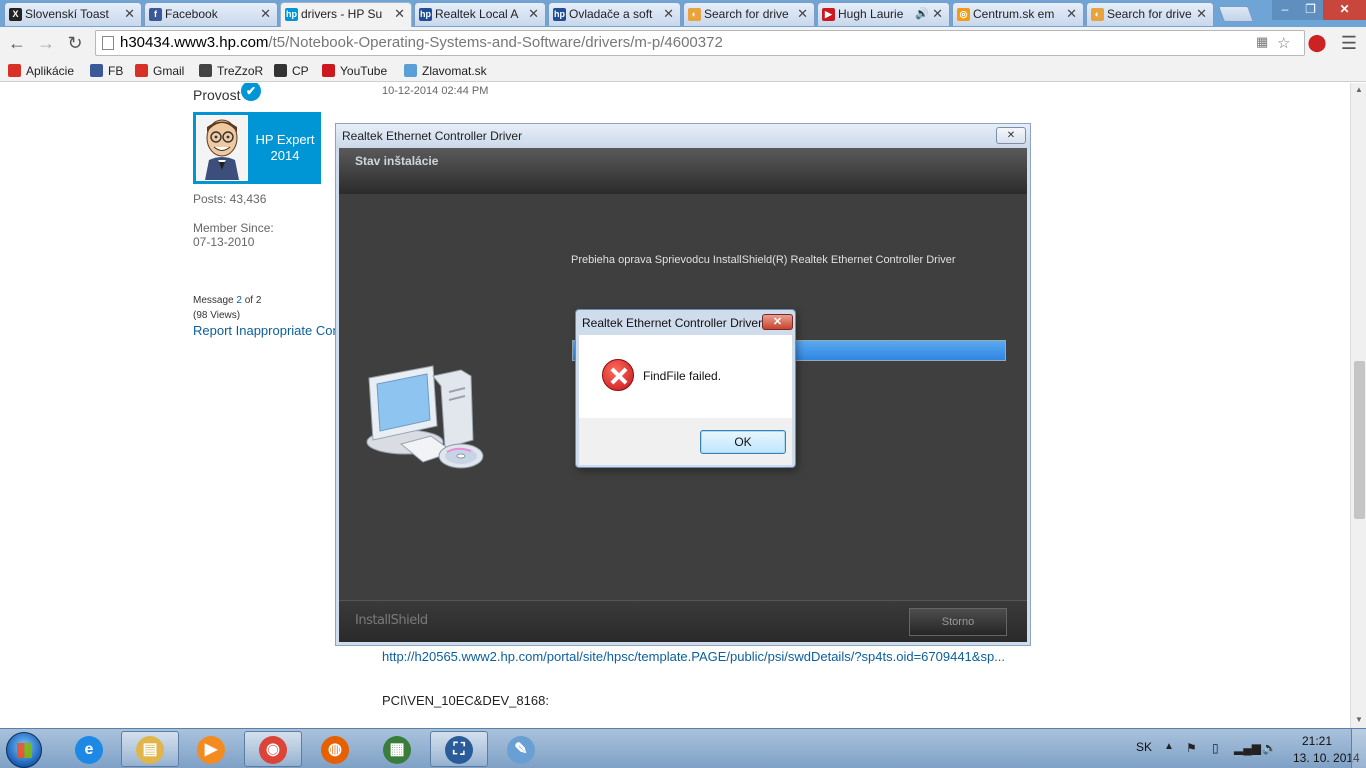  Describe the element at coordinates (141, 70) in the screenshot. I see `gmail-icon` at that location.